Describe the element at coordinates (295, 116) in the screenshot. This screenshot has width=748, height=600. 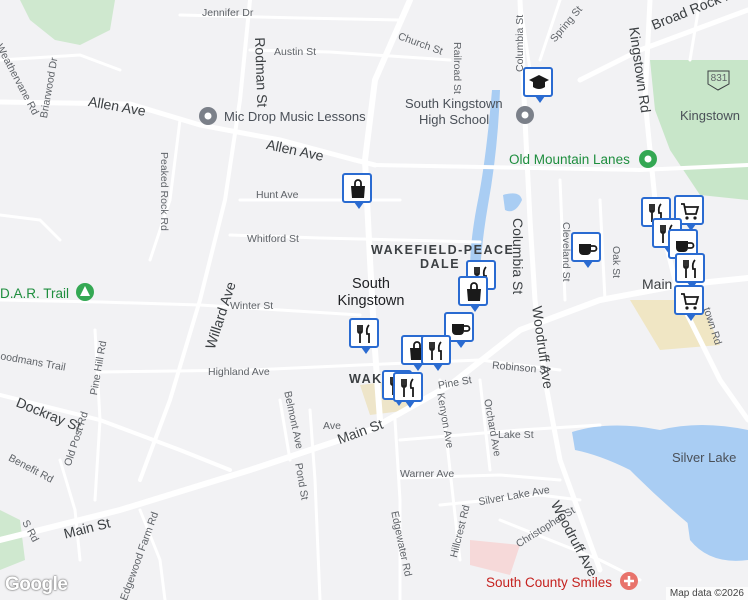
I see `mic-drop-label: Mic Drop Music Lessons` at that location.